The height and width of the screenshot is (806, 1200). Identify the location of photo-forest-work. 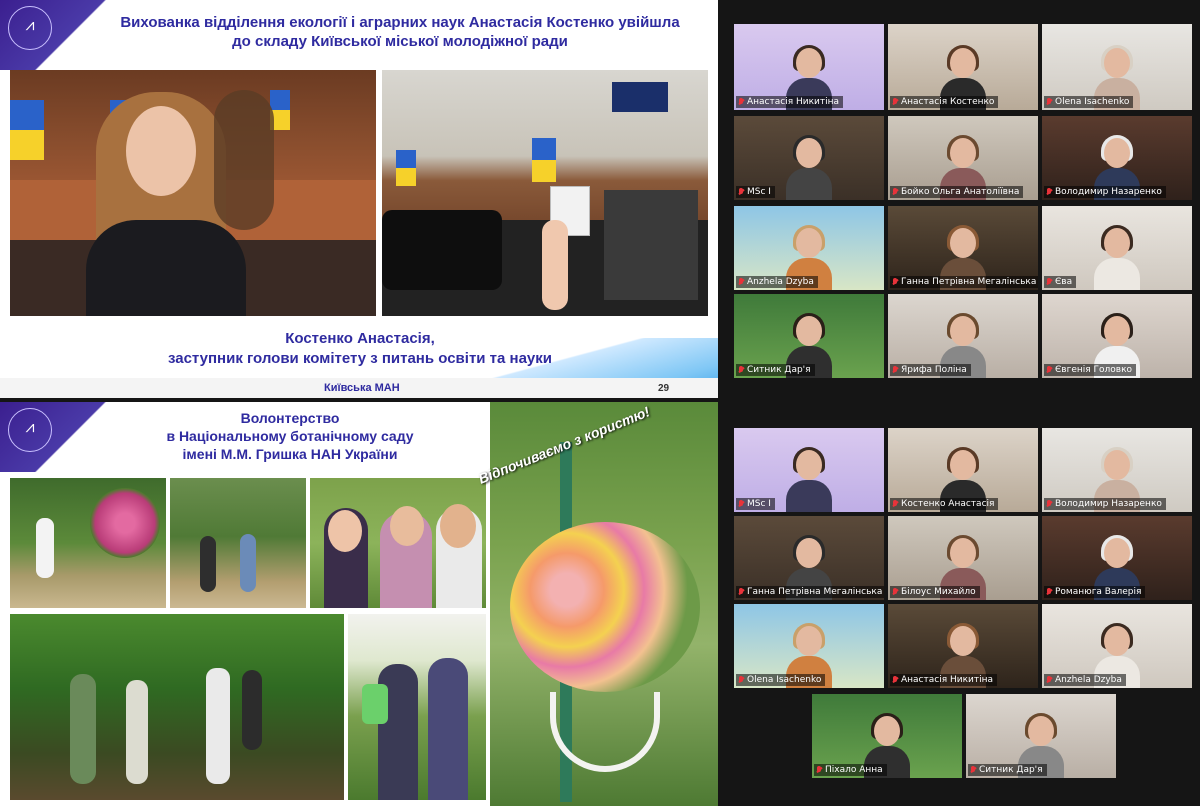
(177, 707).